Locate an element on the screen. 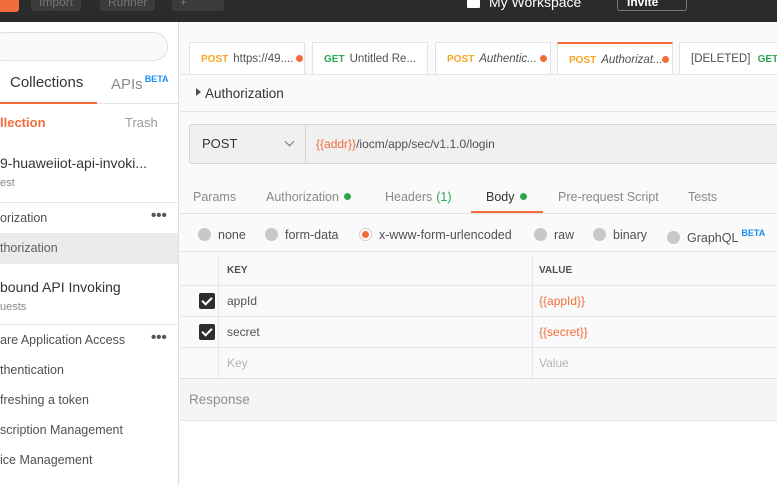 The width and height of the screenshot is (777, 485). value-column-header: VALUE is located at coordinates (556, 270).